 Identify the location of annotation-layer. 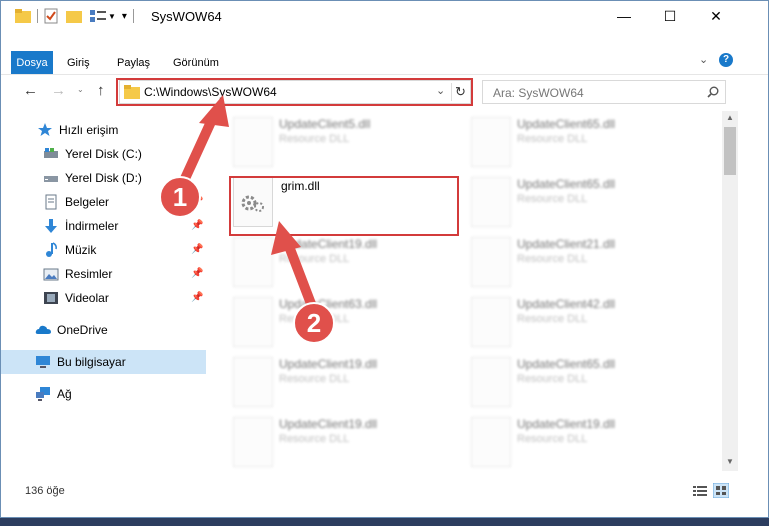
(247, 219).